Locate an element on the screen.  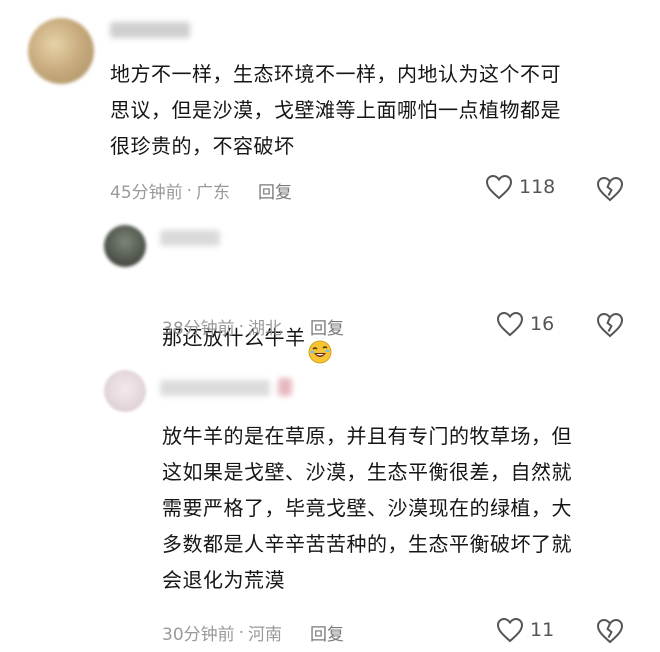
like-count: 118 is located at coordinates (537, 187).